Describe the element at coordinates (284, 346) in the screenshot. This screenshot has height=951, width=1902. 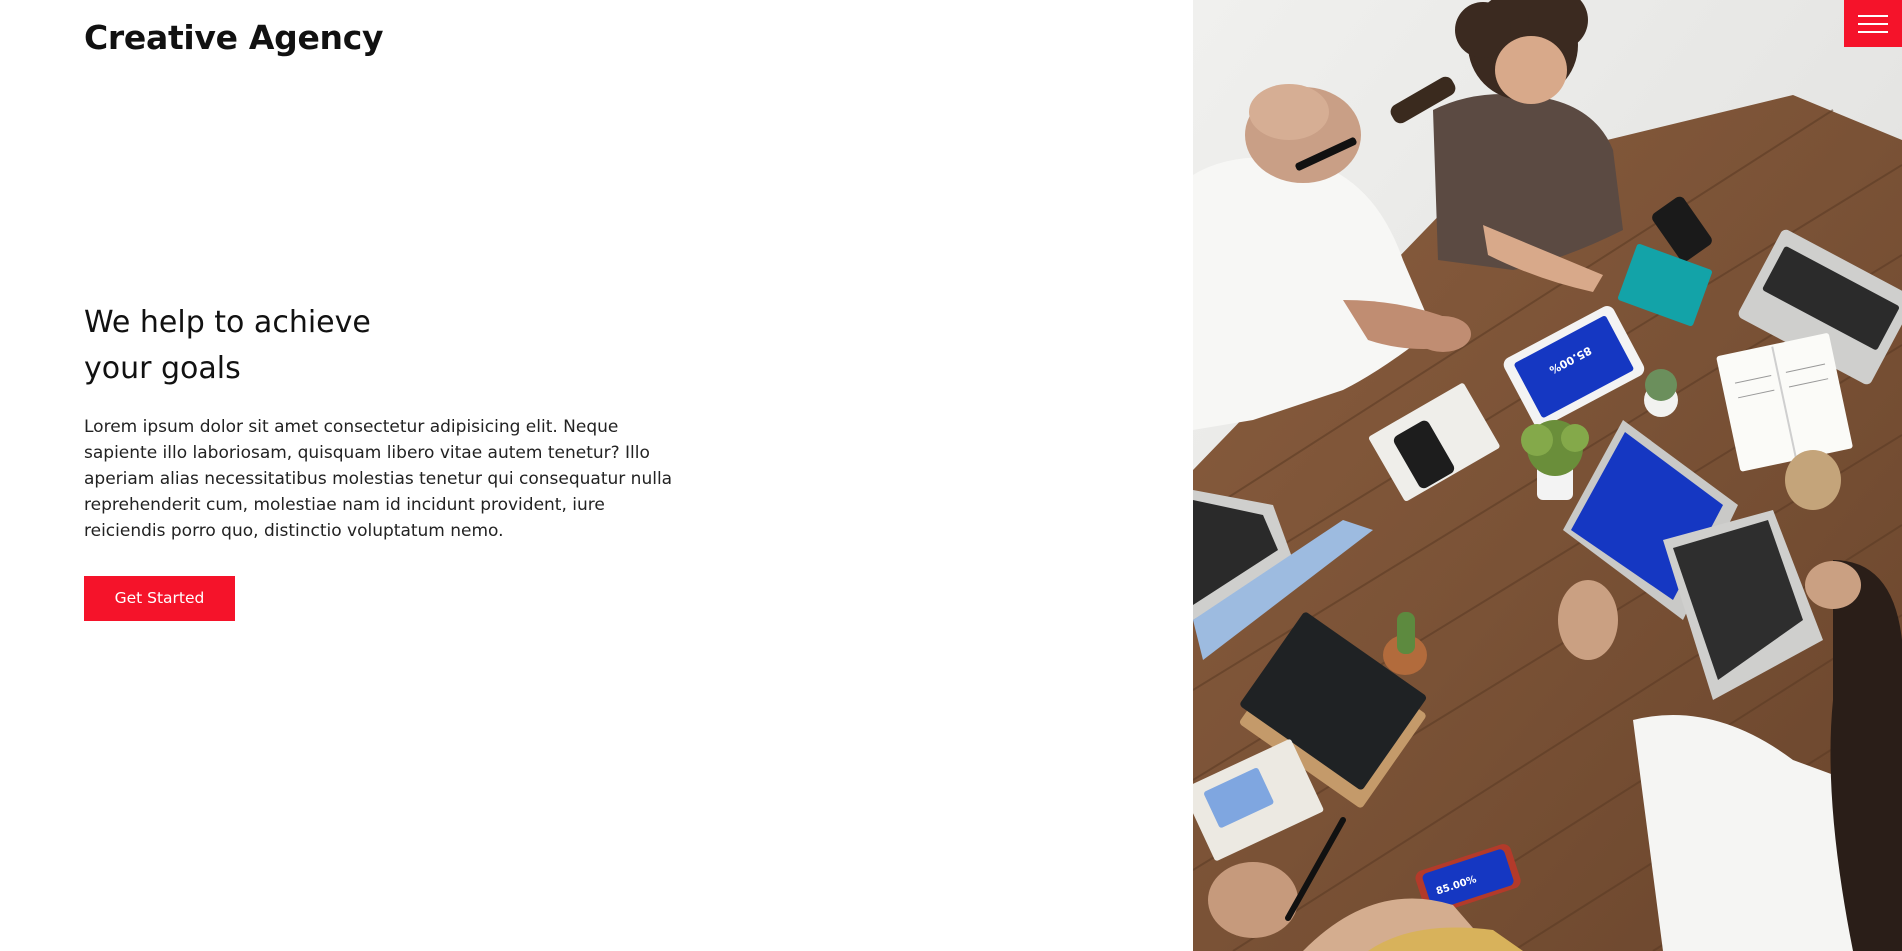
I see `hero-heading: We help to achieve your goals` at that location.